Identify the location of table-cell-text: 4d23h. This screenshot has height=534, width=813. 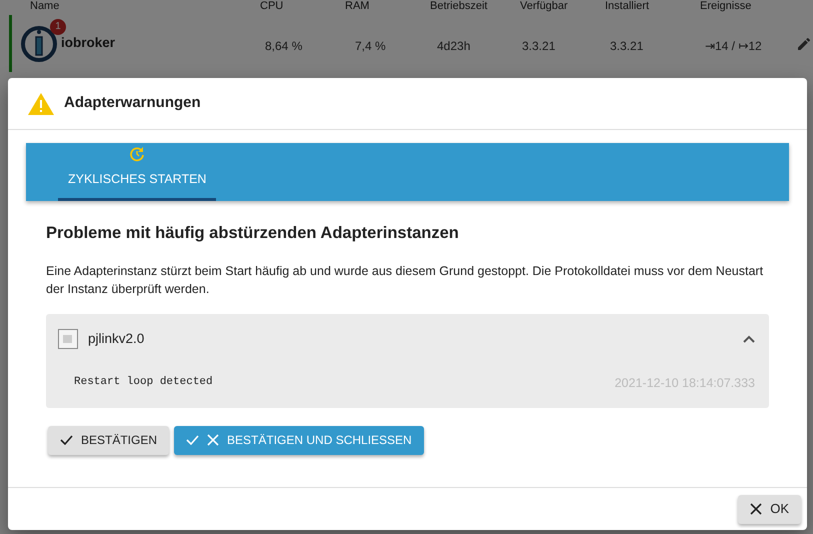
(453, 46).